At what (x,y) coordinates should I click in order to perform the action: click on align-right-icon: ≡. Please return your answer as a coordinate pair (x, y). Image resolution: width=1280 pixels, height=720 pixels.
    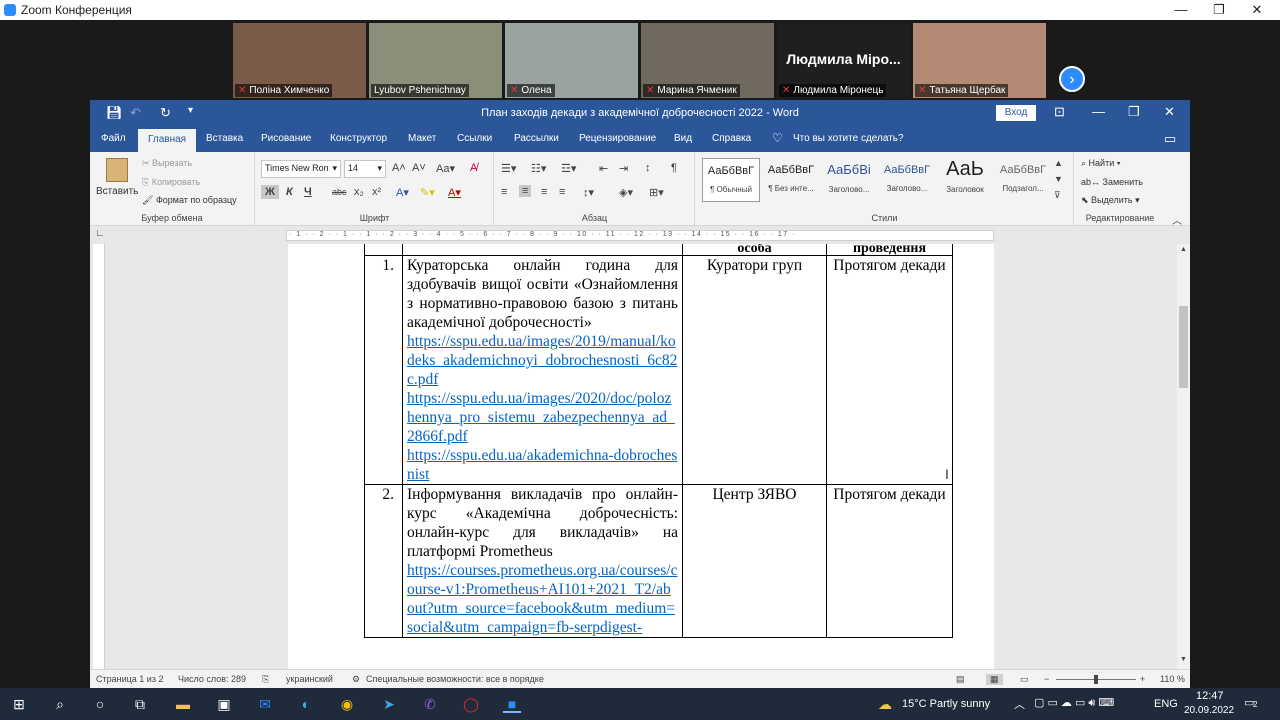
    Looking at the image, I should click on (544, 192).